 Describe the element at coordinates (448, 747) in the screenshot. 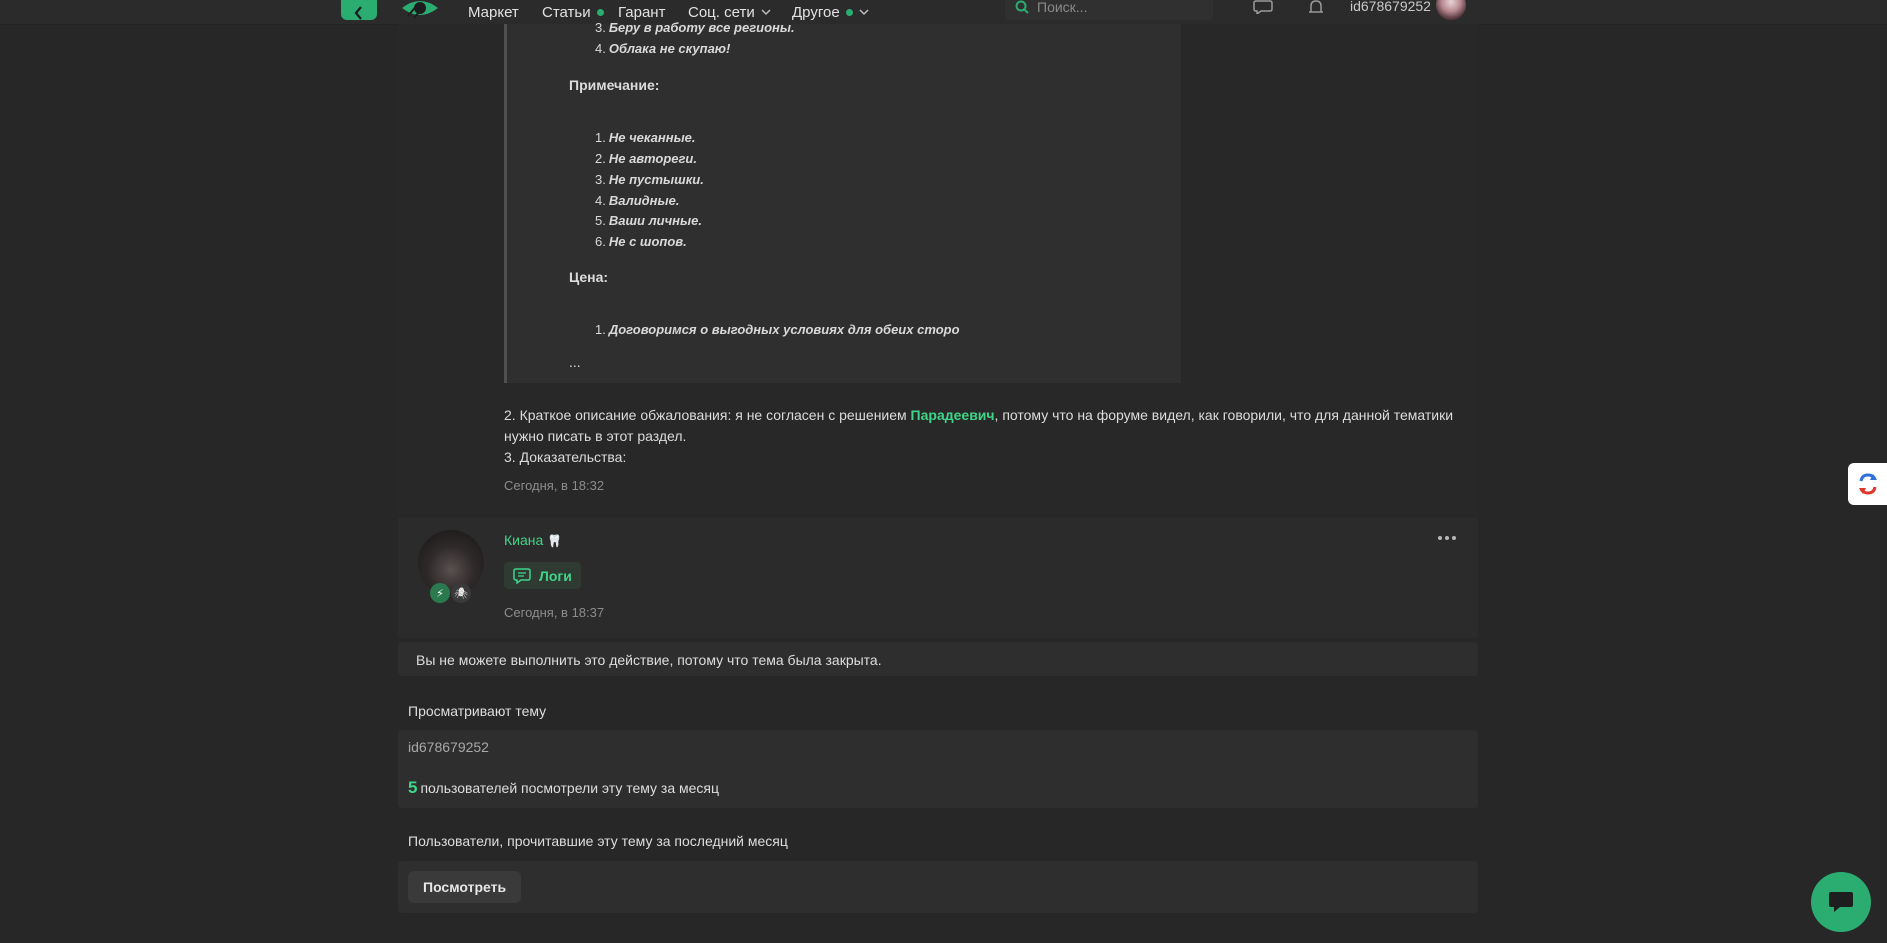

I see `viewer-username: id678679252` at that location.